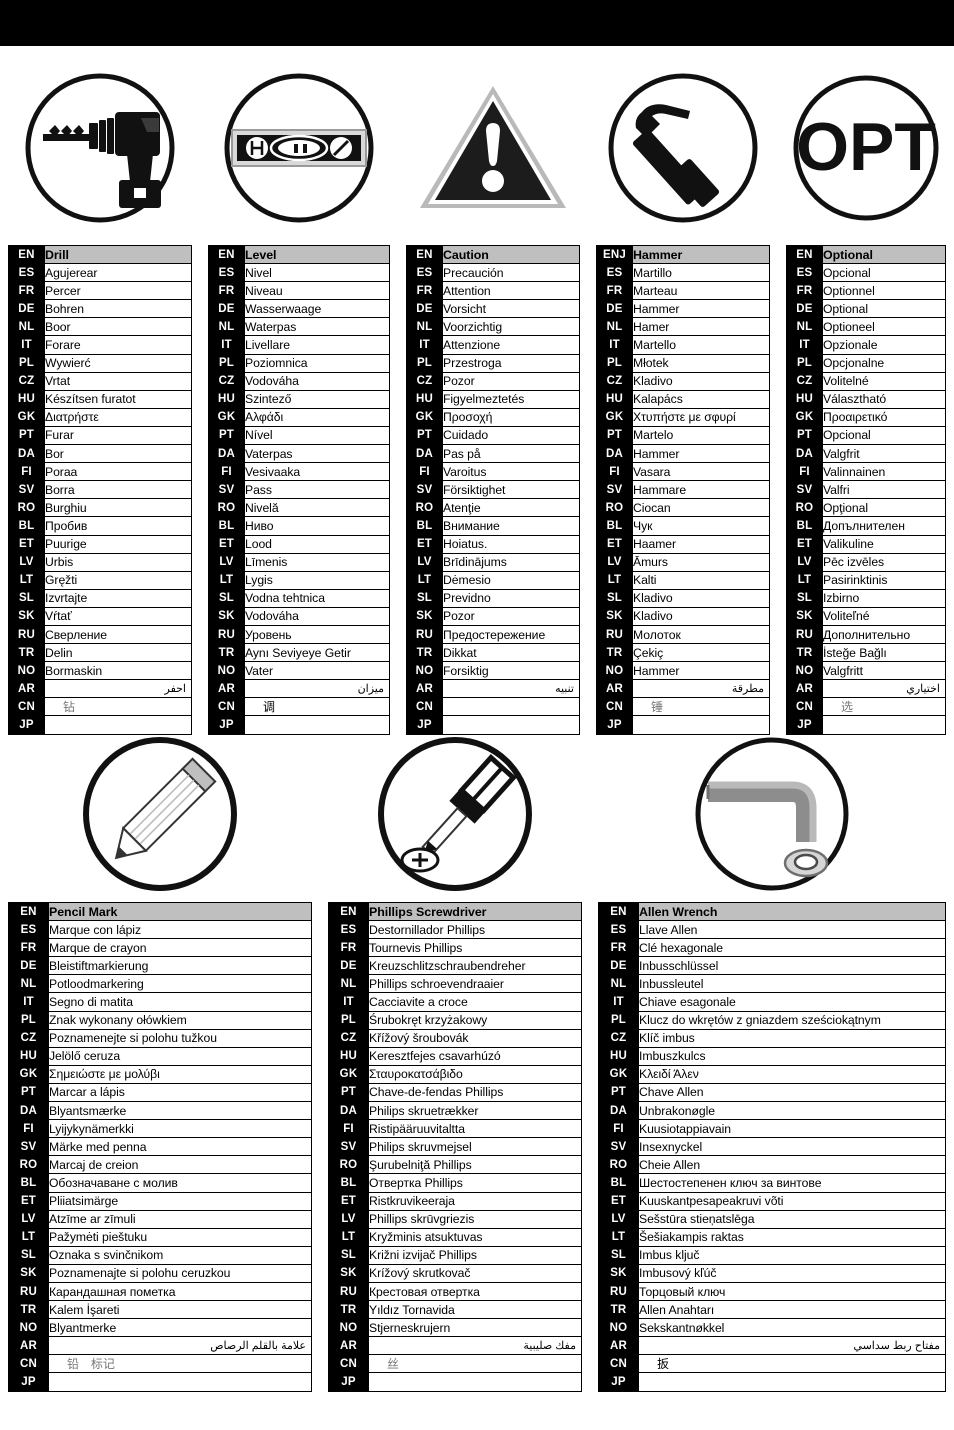  What do you see at coordinates (180, 984) in the screenshot?
I see `term-cell: Potloodmarkering` at bounding box center [180, 984].